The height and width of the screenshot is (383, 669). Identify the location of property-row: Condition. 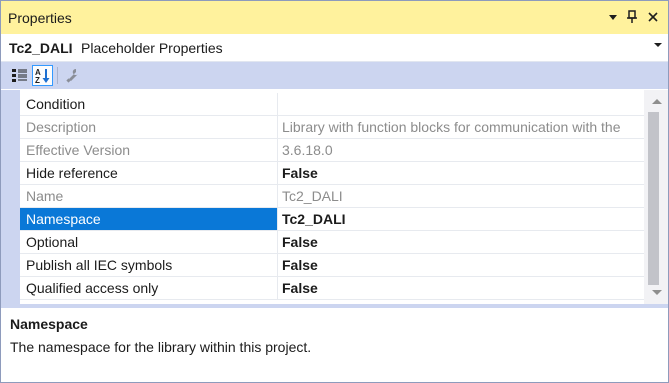
(332, 104).